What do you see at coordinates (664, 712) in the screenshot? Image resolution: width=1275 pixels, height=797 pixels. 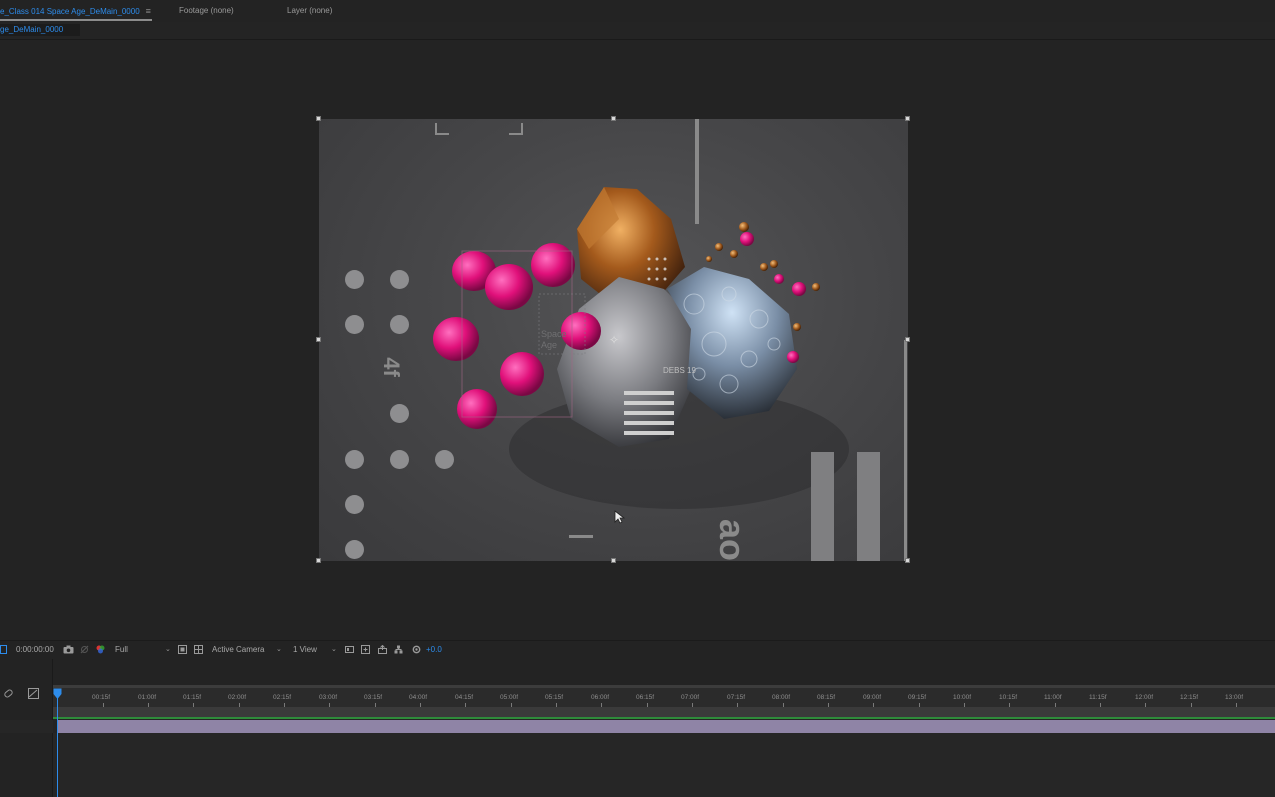 I see `work-area-bar` at bounding box center [664, 712].